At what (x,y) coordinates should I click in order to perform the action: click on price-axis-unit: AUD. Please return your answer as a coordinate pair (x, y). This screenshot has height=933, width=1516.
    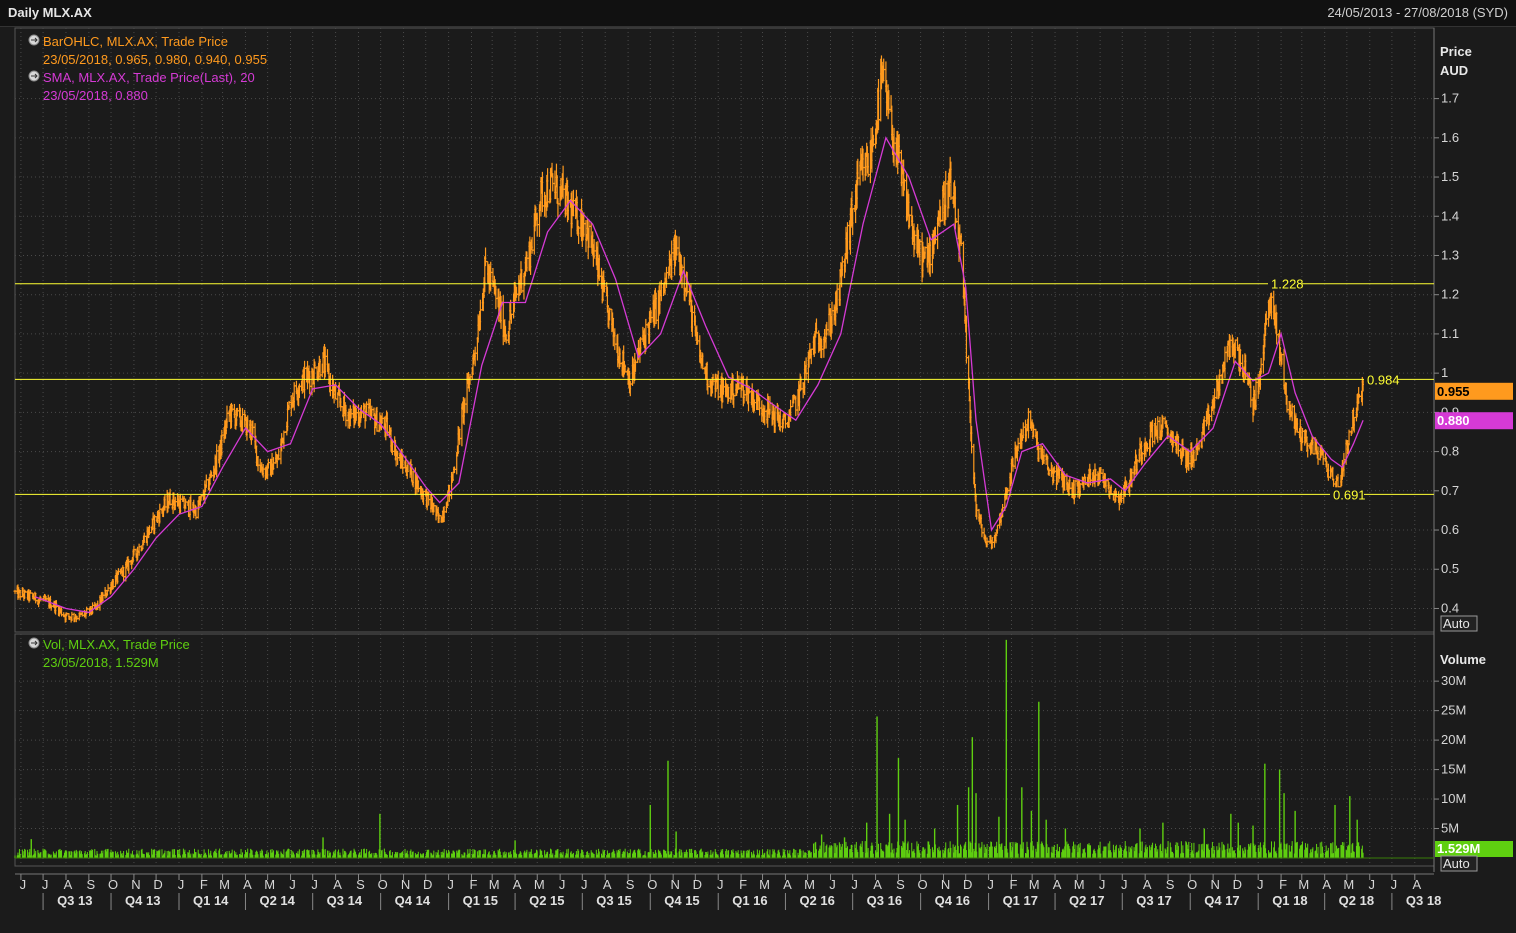
    Looking at the image, I should click on (1454, 70).